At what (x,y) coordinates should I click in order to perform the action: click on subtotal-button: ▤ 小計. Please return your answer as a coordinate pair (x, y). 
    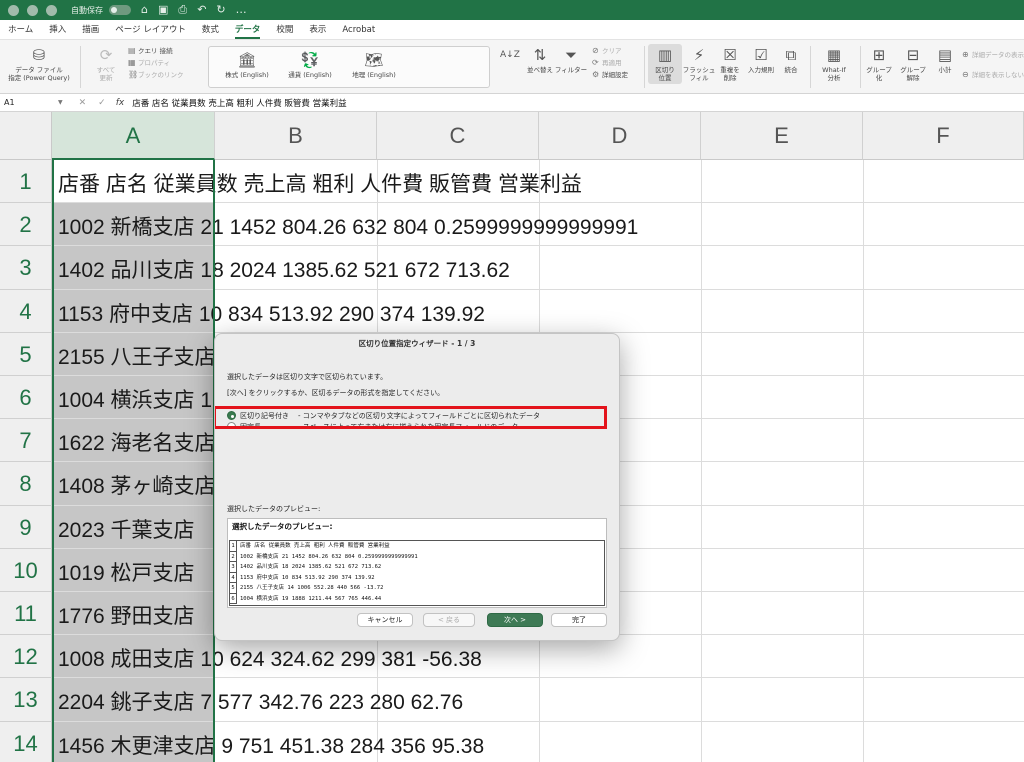
    Looking at the image, I should click on (945, 60).